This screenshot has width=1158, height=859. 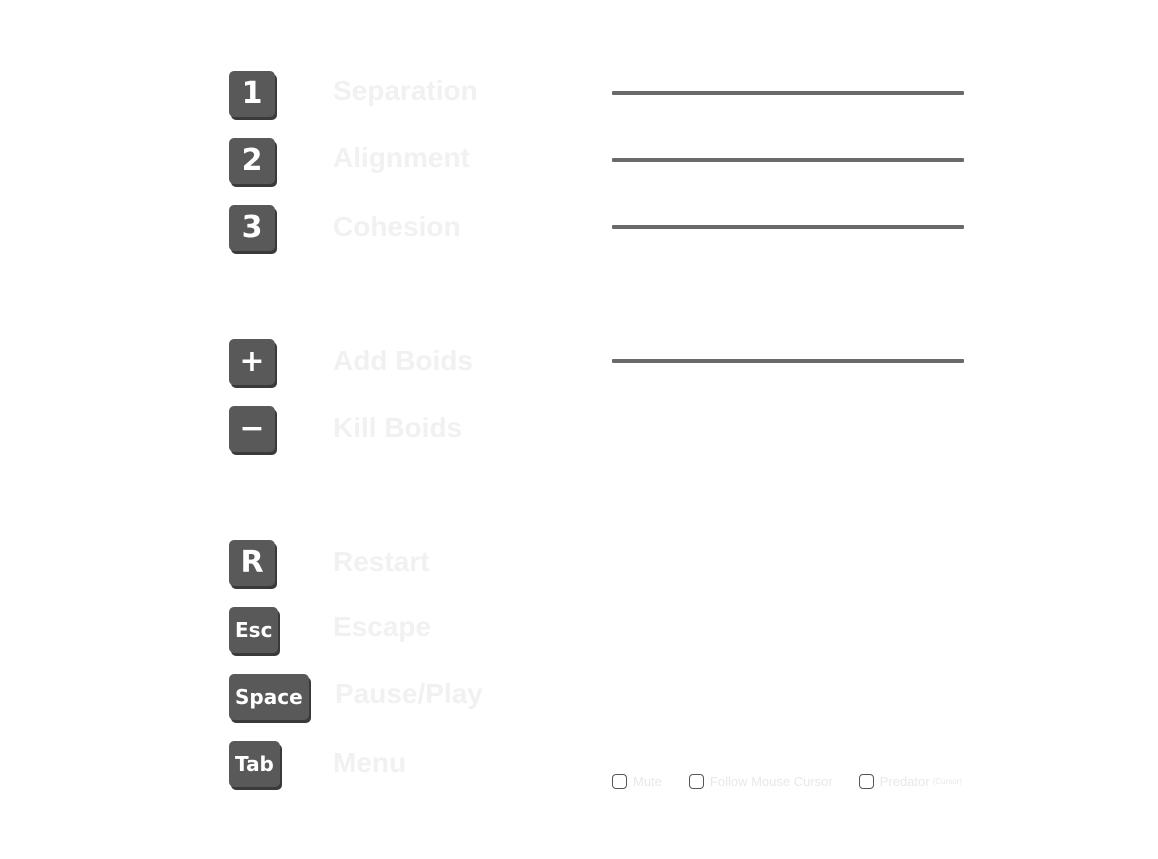 I want to click on menu-label: Menu, so click(x=370, y=762).